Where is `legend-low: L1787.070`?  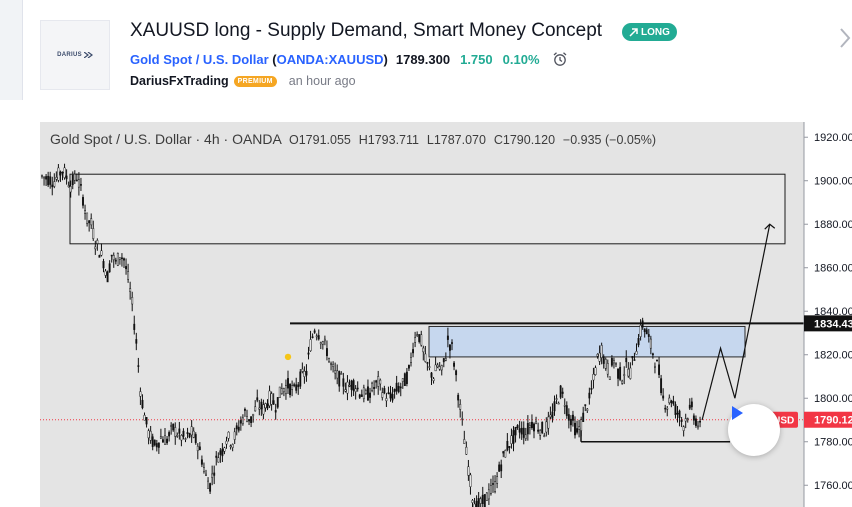
legend-low: L1787.070 is located at coordinates (456, 140).